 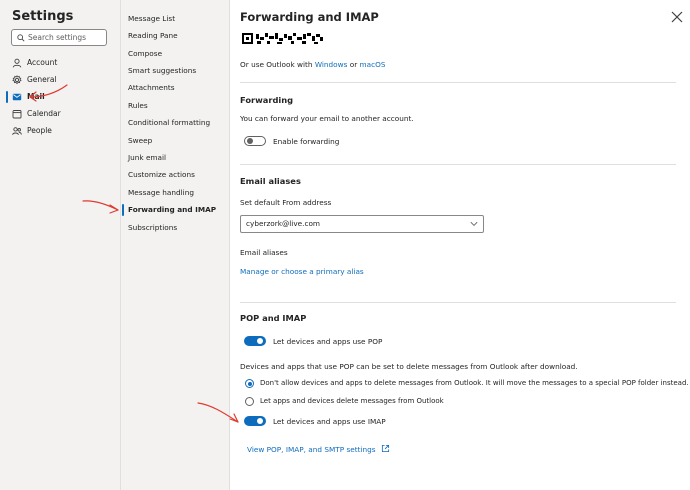 I want to click on submenu-label: Conditional formatting, so click(x=169, y=122).